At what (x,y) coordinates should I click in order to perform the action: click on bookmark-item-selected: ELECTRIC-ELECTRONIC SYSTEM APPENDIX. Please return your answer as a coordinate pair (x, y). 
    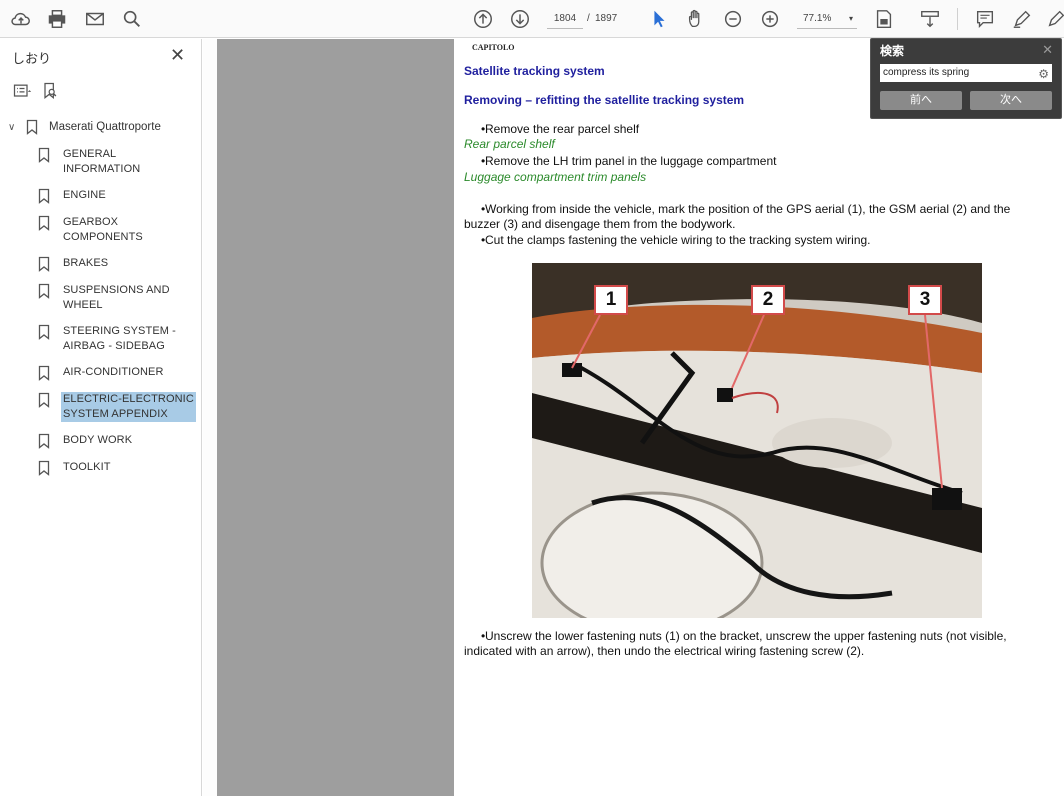
    Looking at the image, I should click on (118, 407).